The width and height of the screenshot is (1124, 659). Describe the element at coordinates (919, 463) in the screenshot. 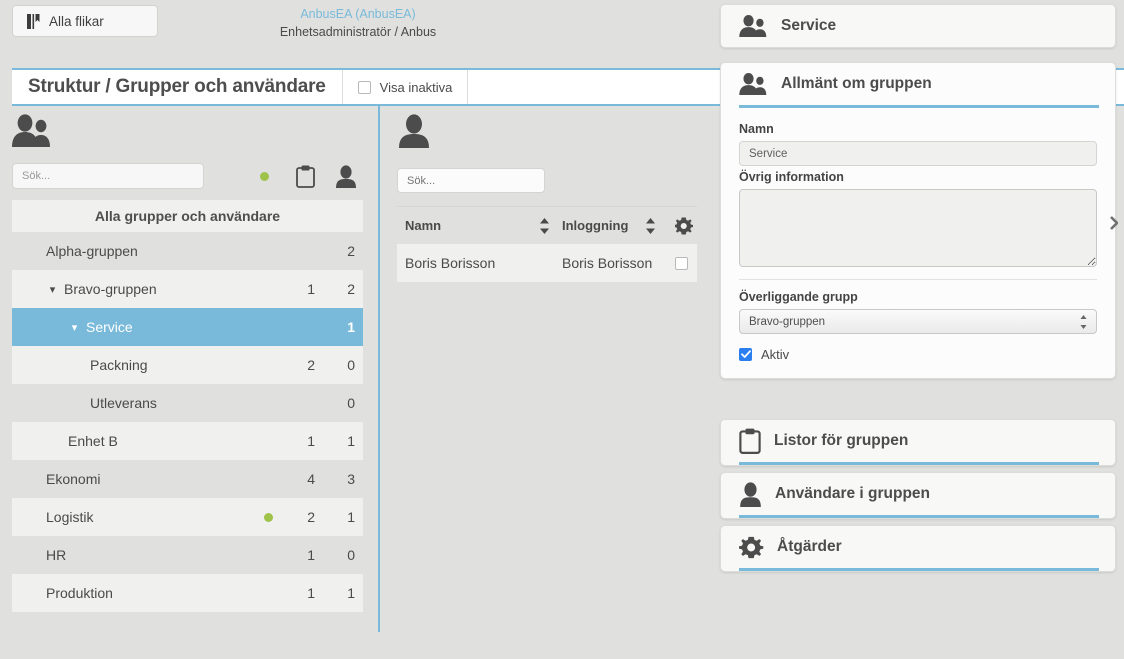

I see `lists-section-rule` at that location.